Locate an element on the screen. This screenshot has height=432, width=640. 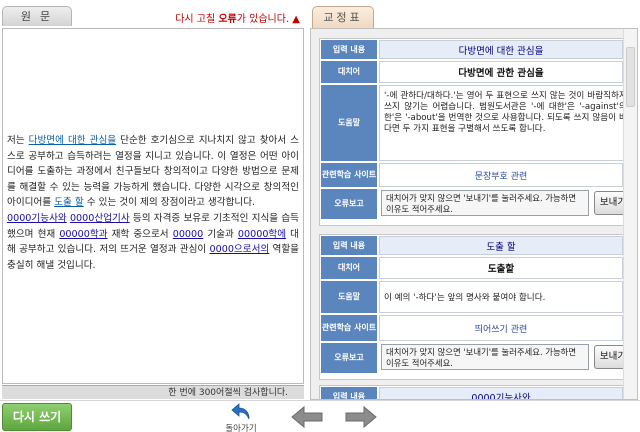
error-notice-bold: 오류 is located at coordinates (227, 19).